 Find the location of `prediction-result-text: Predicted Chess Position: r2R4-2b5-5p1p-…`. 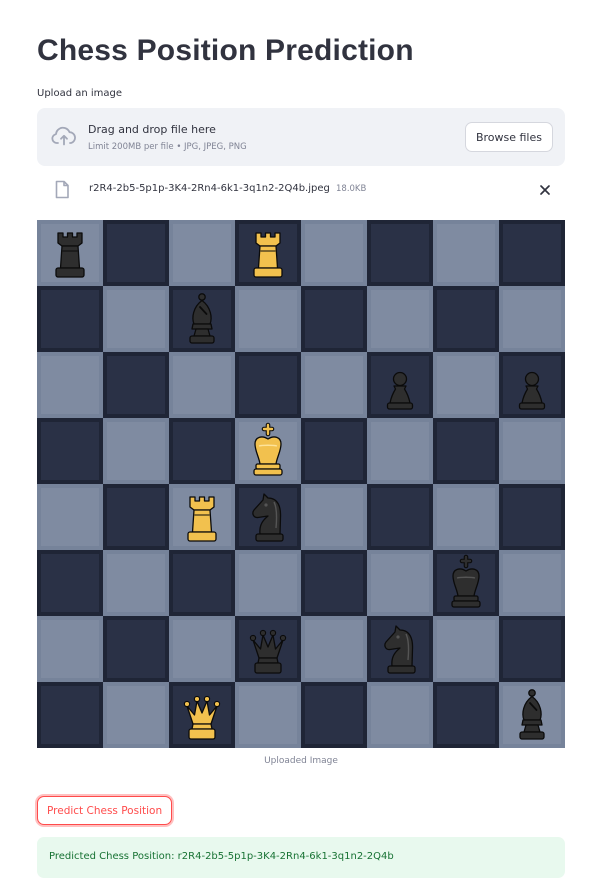

prediction-result-text: Predicted Chess Position: r2R4-2b5-5p1p-… is located at coordinates (221, 856).